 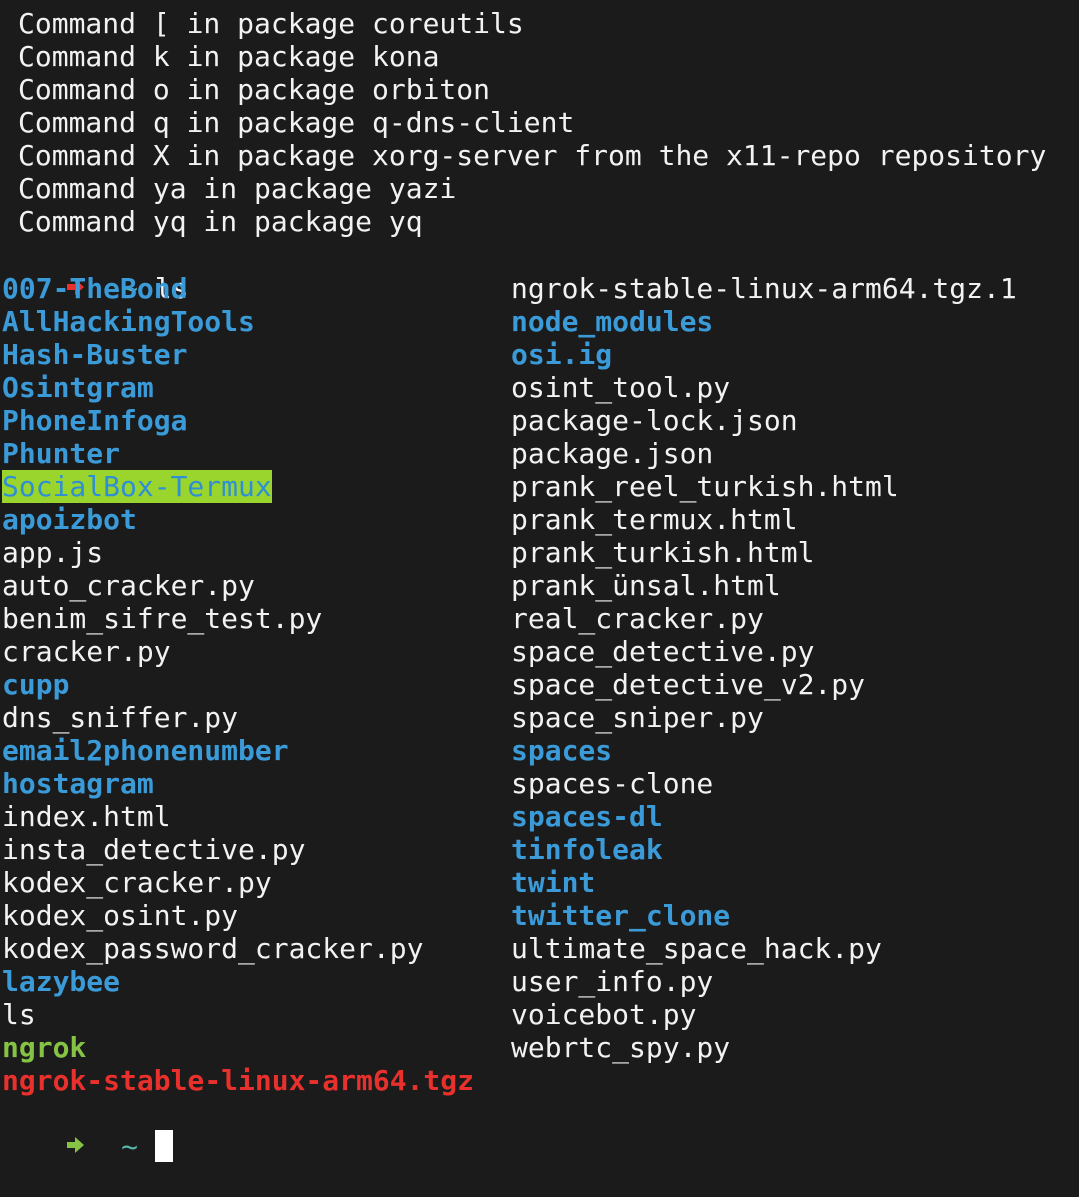 I want to click on list-item: hostagram, so click(x=238, y=783).